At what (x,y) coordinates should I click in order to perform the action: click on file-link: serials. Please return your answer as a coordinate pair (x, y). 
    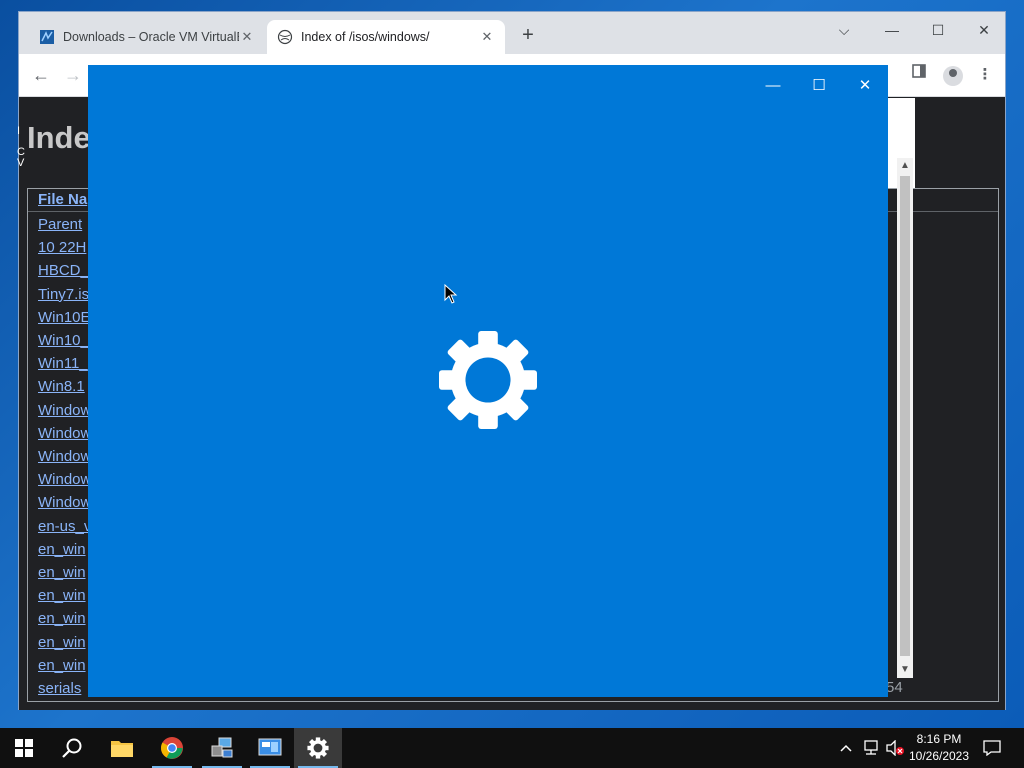
    Looking at the image, I should click on (59, 688).